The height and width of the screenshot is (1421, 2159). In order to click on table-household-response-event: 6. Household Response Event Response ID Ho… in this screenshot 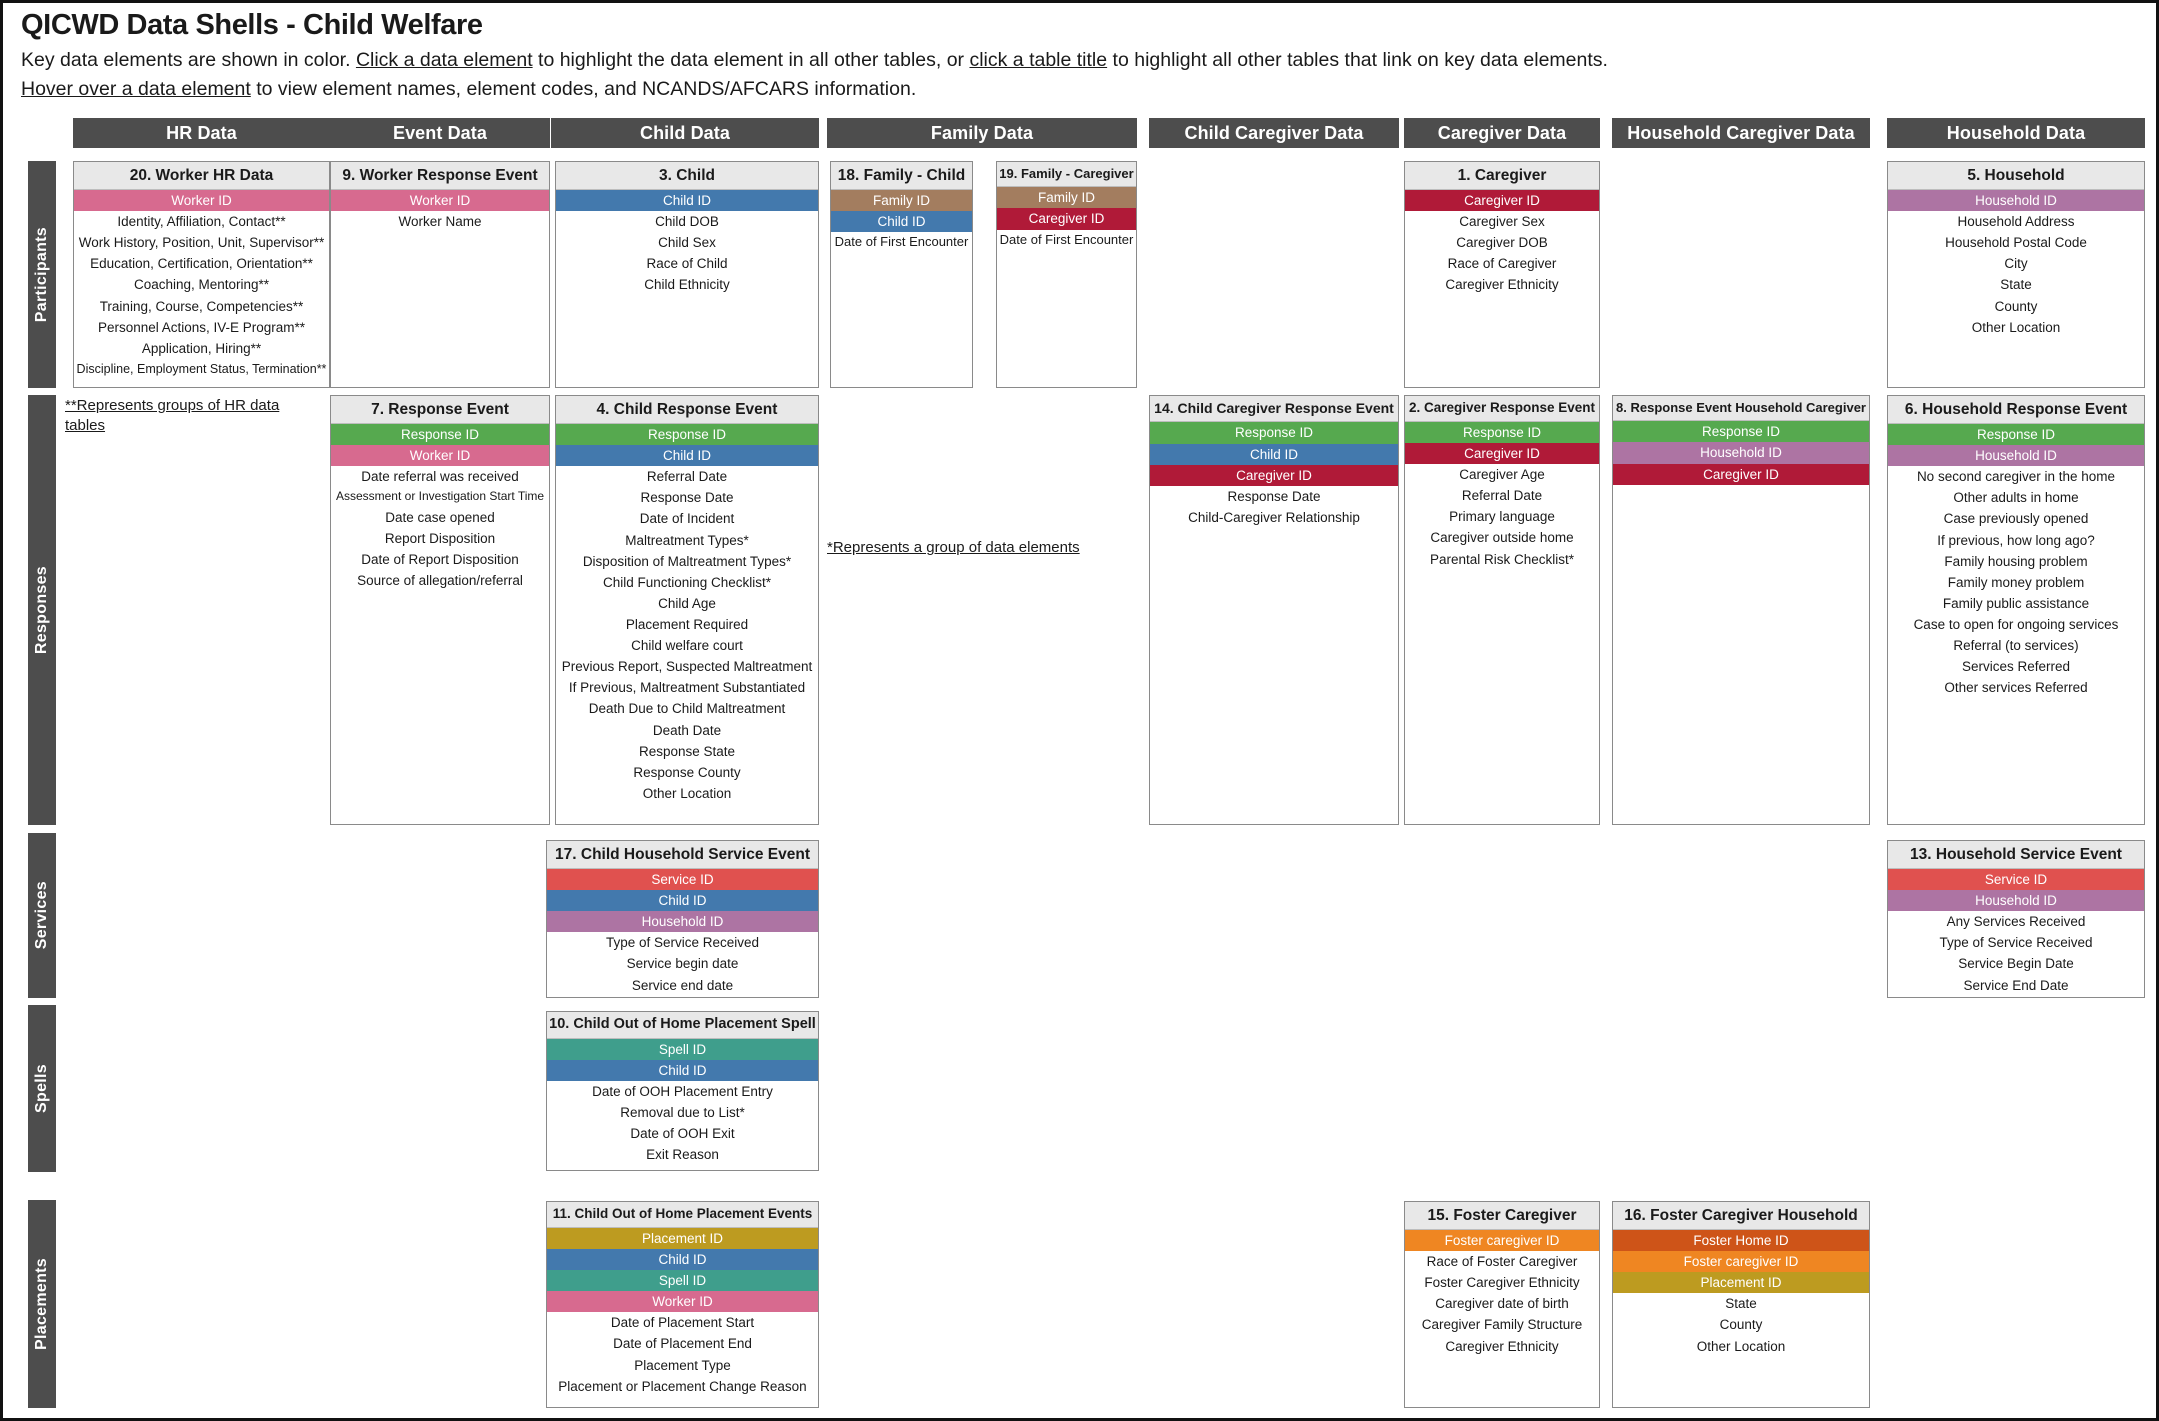, I will do `click(2016, 610)`.